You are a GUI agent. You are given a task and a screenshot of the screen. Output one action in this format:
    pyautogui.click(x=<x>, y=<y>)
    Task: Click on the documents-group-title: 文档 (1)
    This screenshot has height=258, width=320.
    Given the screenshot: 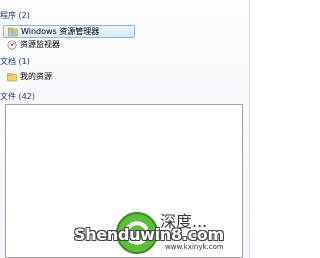 What is the action you would take?
    pyautogui.click(x=15, y=61)
    